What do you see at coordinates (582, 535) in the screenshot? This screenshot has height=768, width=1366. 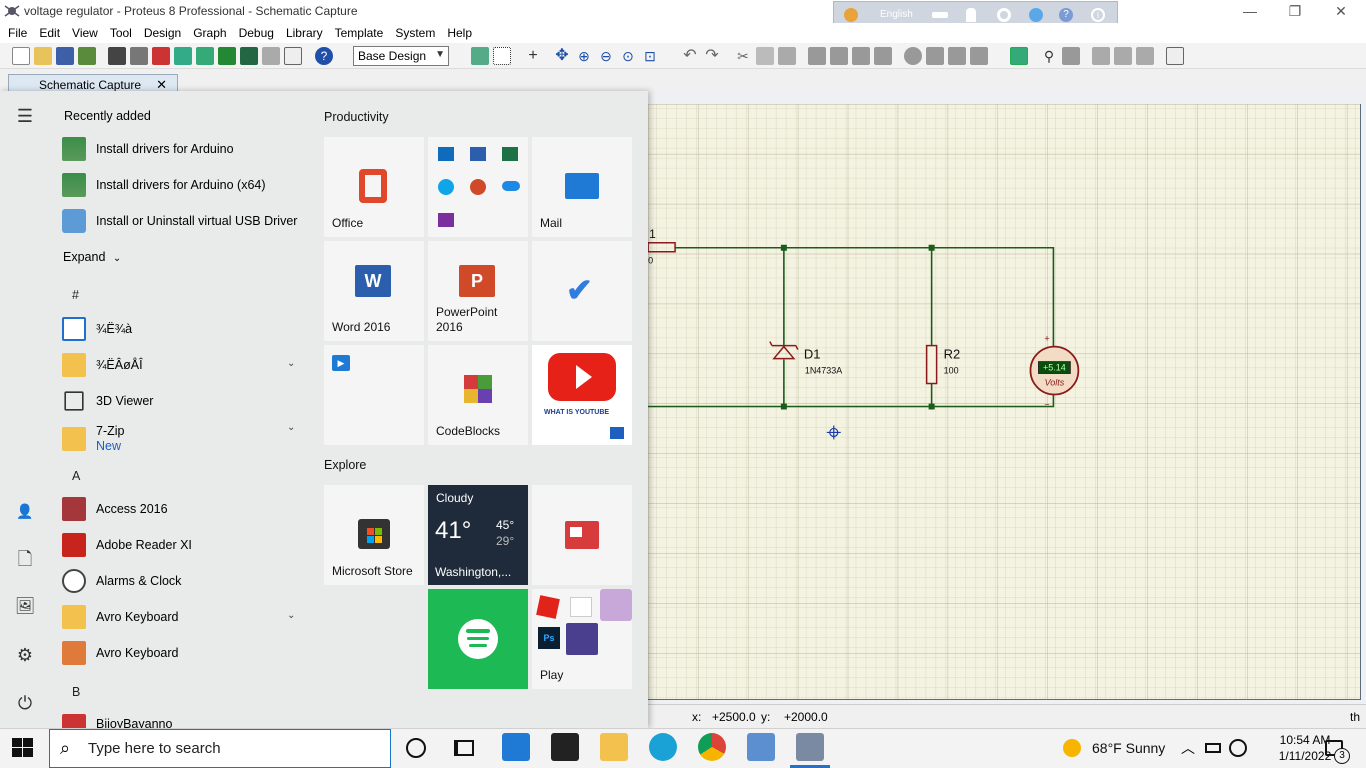 I see `tile-news` at bounding box center [582, 535].